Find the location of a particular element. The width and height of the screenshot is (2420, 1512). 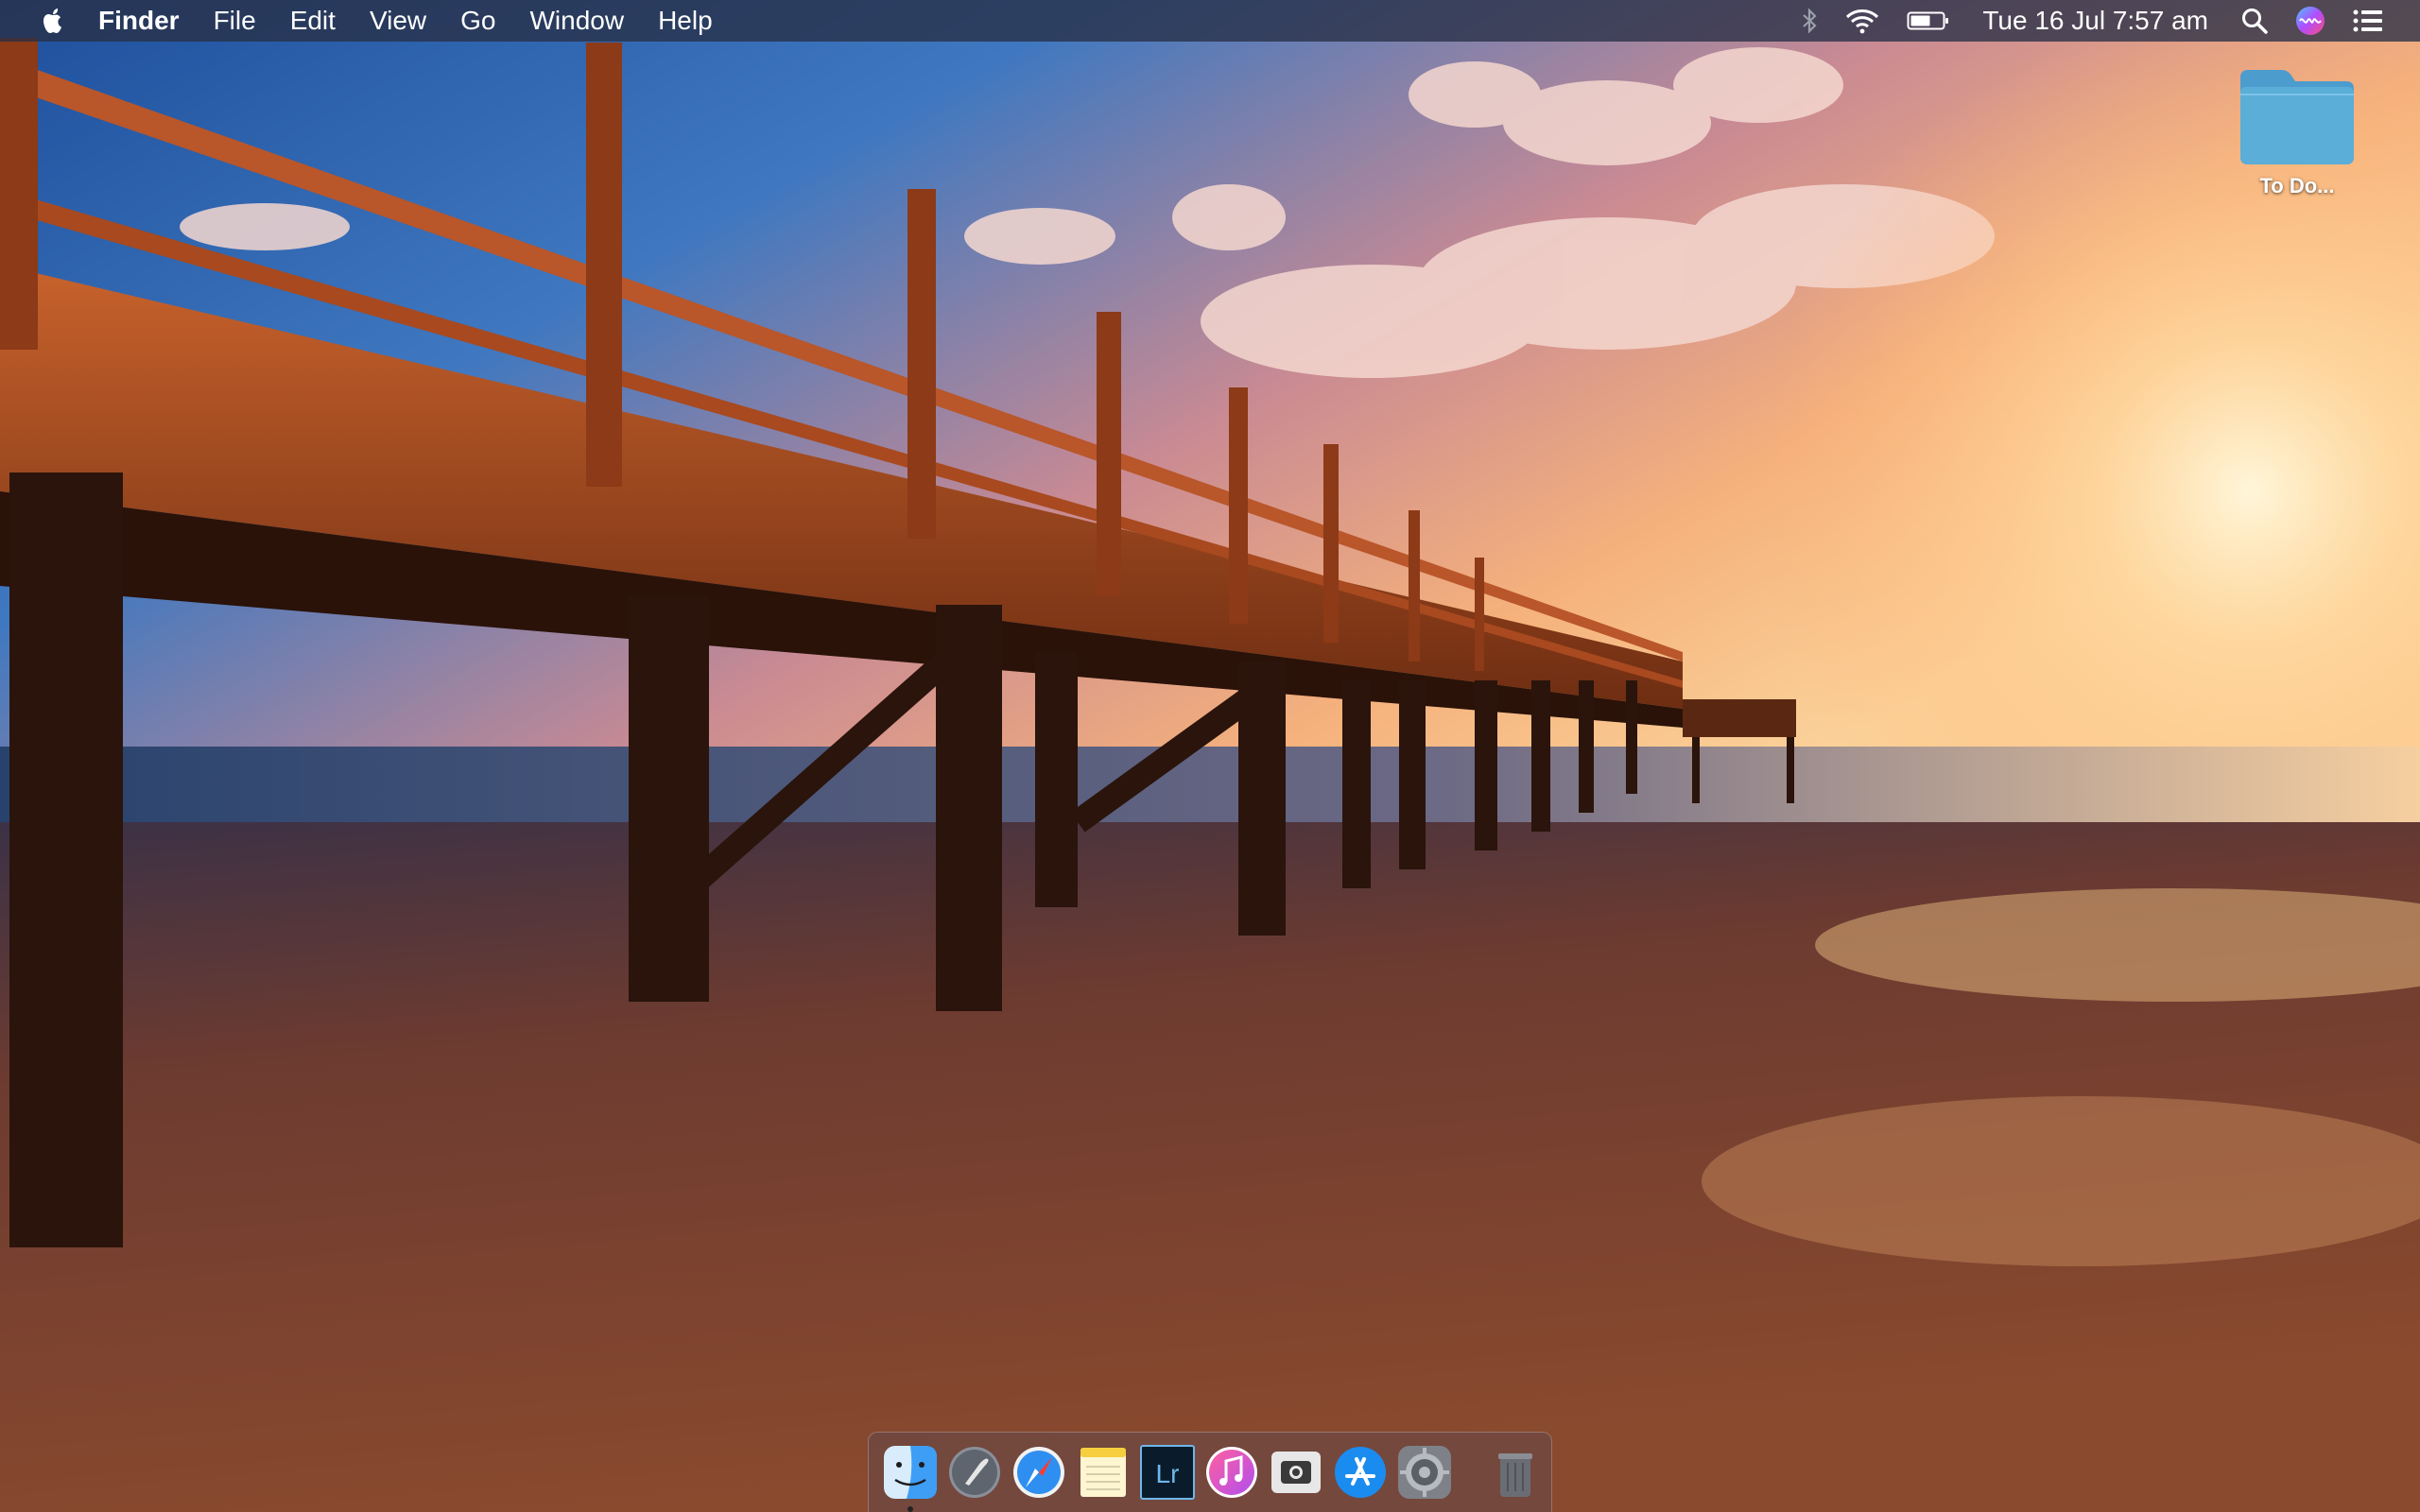

lightroom-label: Lr is located at coordinates (1168, 1473).